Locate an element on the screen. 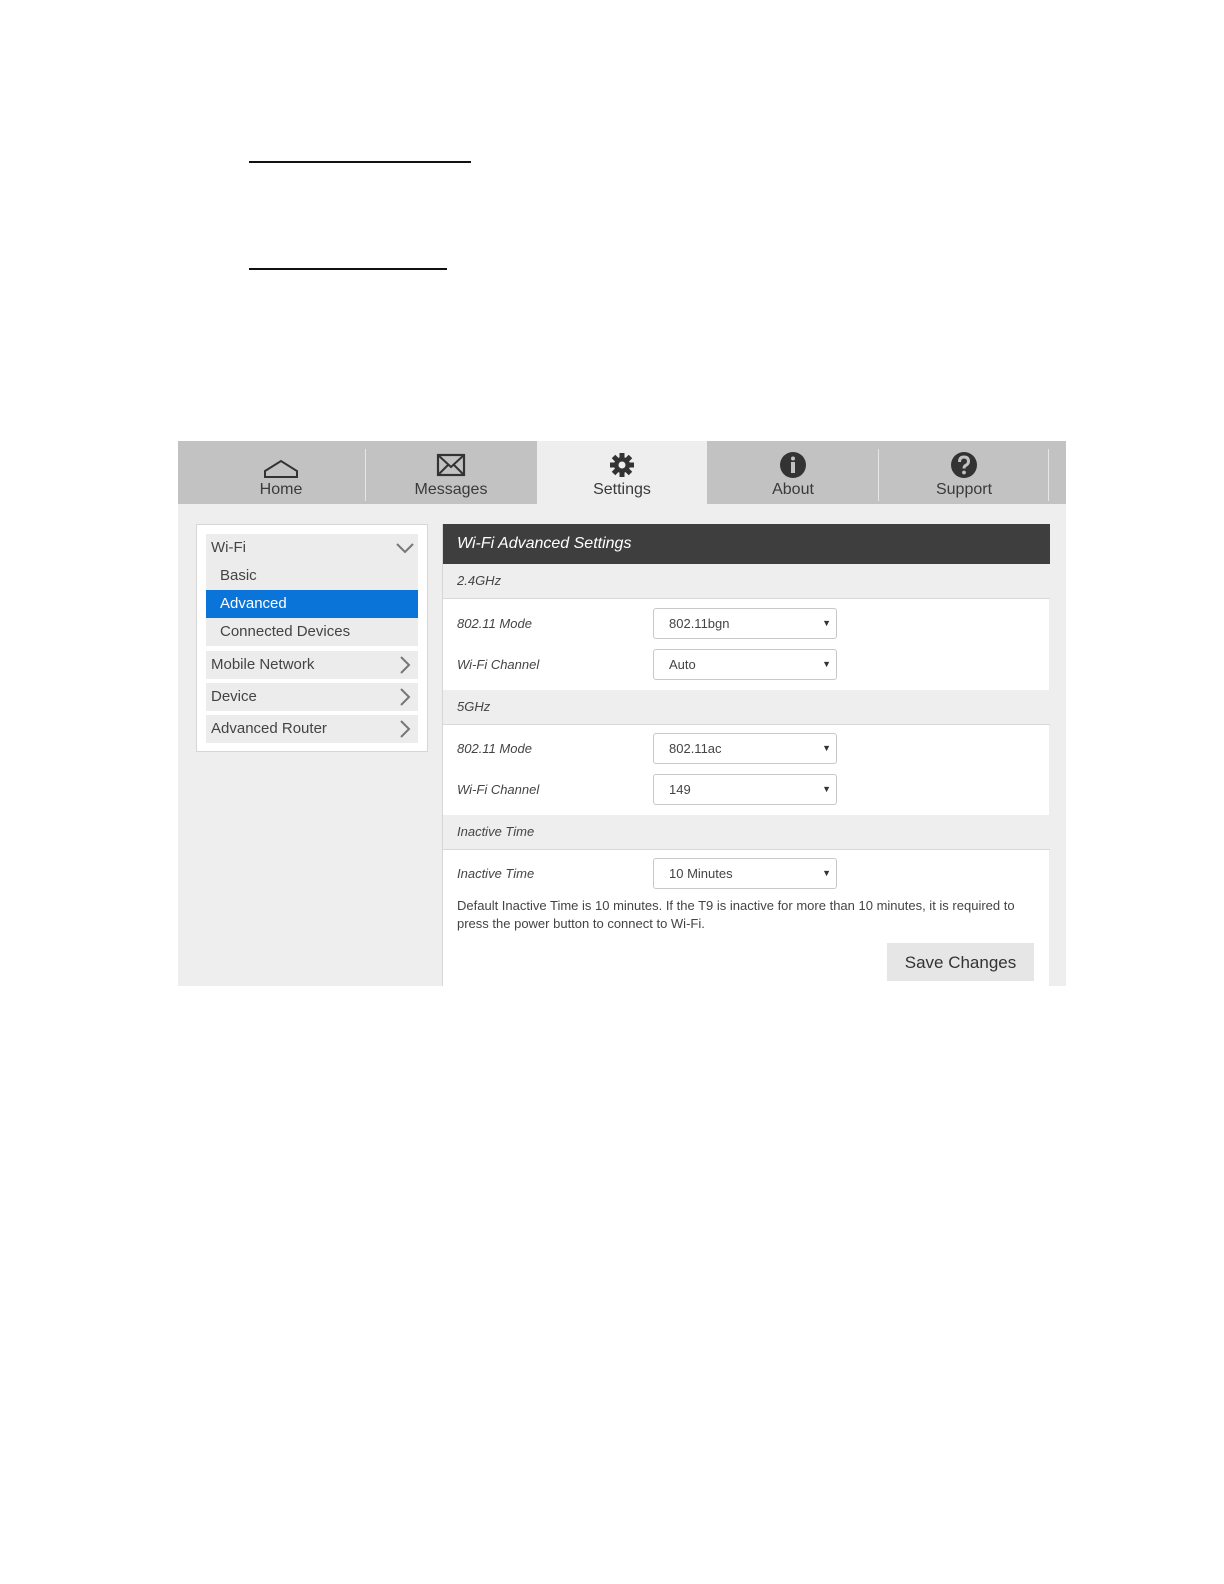 This screenshot has height=1584, width=1224. tab-label: Messages is located at coordinates (451, 489).